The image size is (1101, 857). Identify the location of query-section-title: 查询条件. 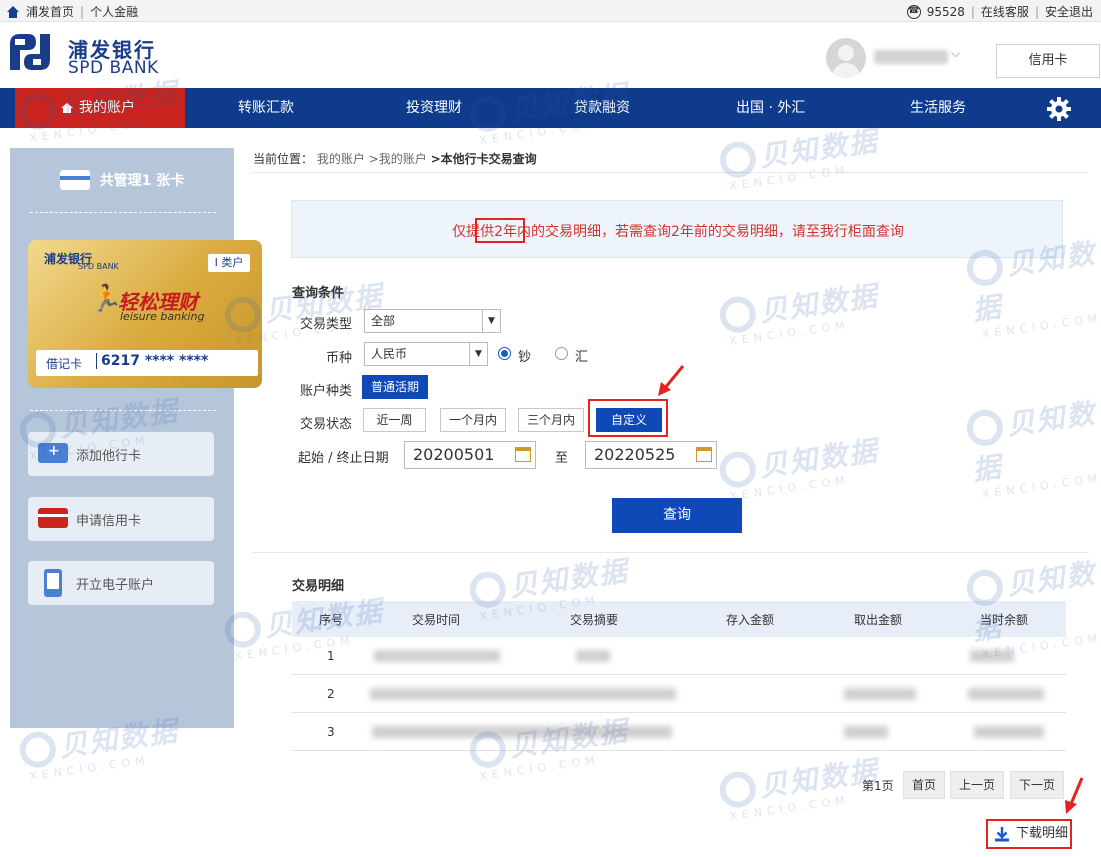
(318, 293).